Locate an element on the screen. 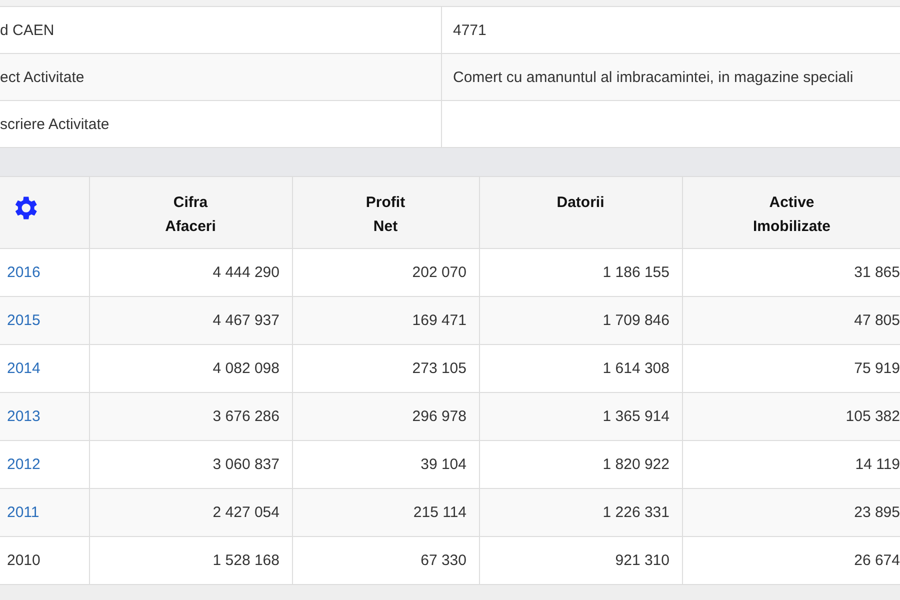 This screenshot has width=900, height=600. table-cell: 273 105 is located at coordinates (385, 368).